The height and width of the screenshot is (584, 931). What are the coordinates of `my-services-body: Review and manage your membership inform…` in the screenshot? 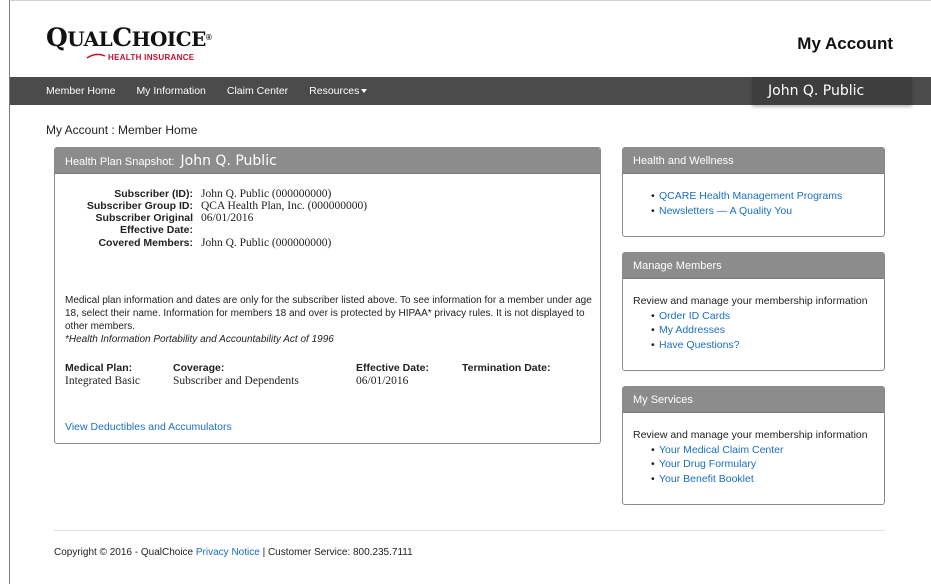 It's located at (753, 449).